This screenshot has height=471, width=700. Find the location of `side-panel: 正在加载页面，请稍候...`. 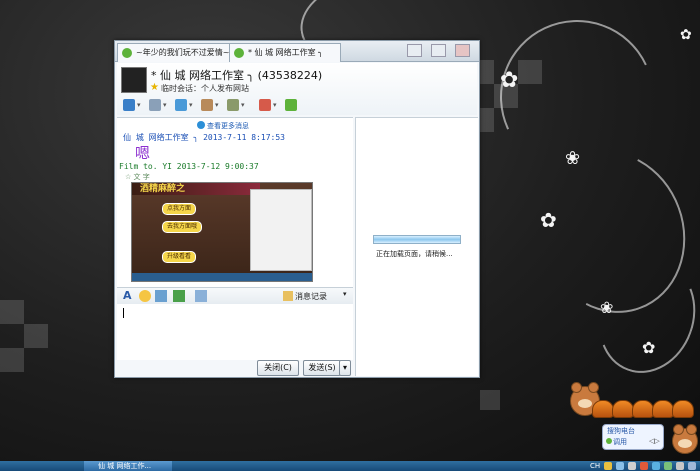

side-panel: 正在加载页面，请稍候... is located at coordinates (416, 246).